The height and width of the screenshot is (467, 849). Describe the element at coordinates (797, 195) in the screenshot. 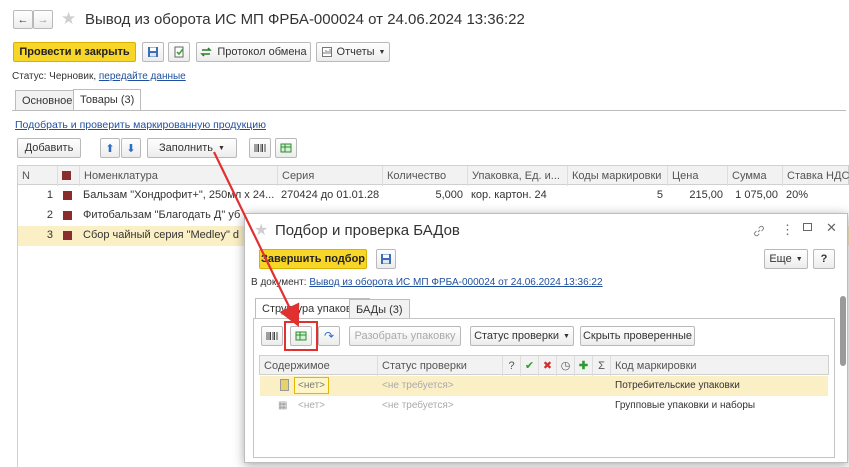

I see `row-vat: 20%` at that location.